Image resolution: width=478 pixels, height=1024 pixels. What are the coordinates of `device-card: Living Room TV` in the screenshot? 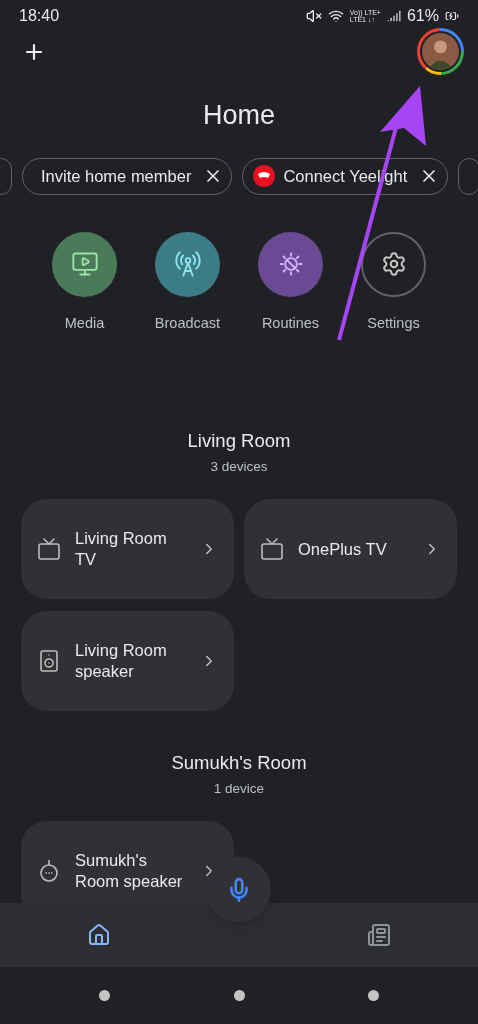 It's located at (127, 549).